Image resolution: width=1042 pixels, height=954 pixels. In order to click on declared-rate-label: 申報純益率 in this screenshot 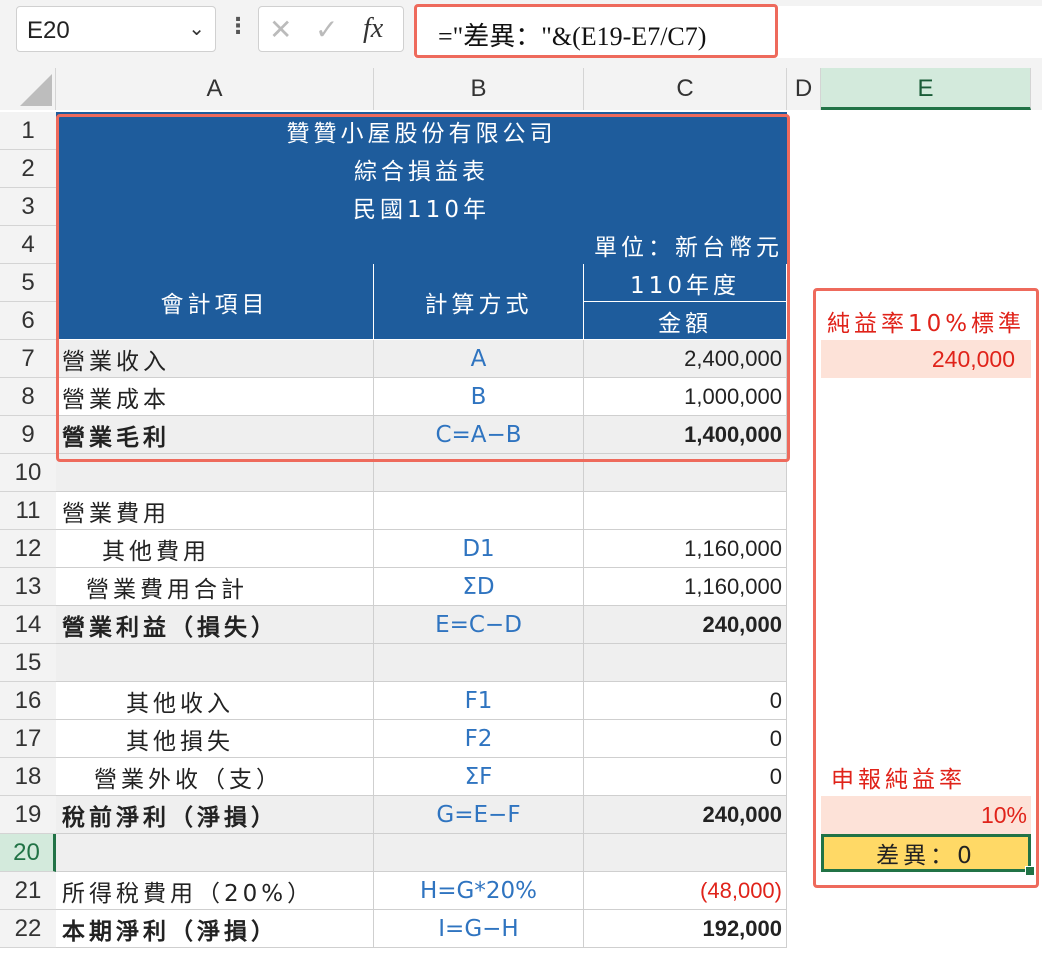, I will do `click(926, 777)`.